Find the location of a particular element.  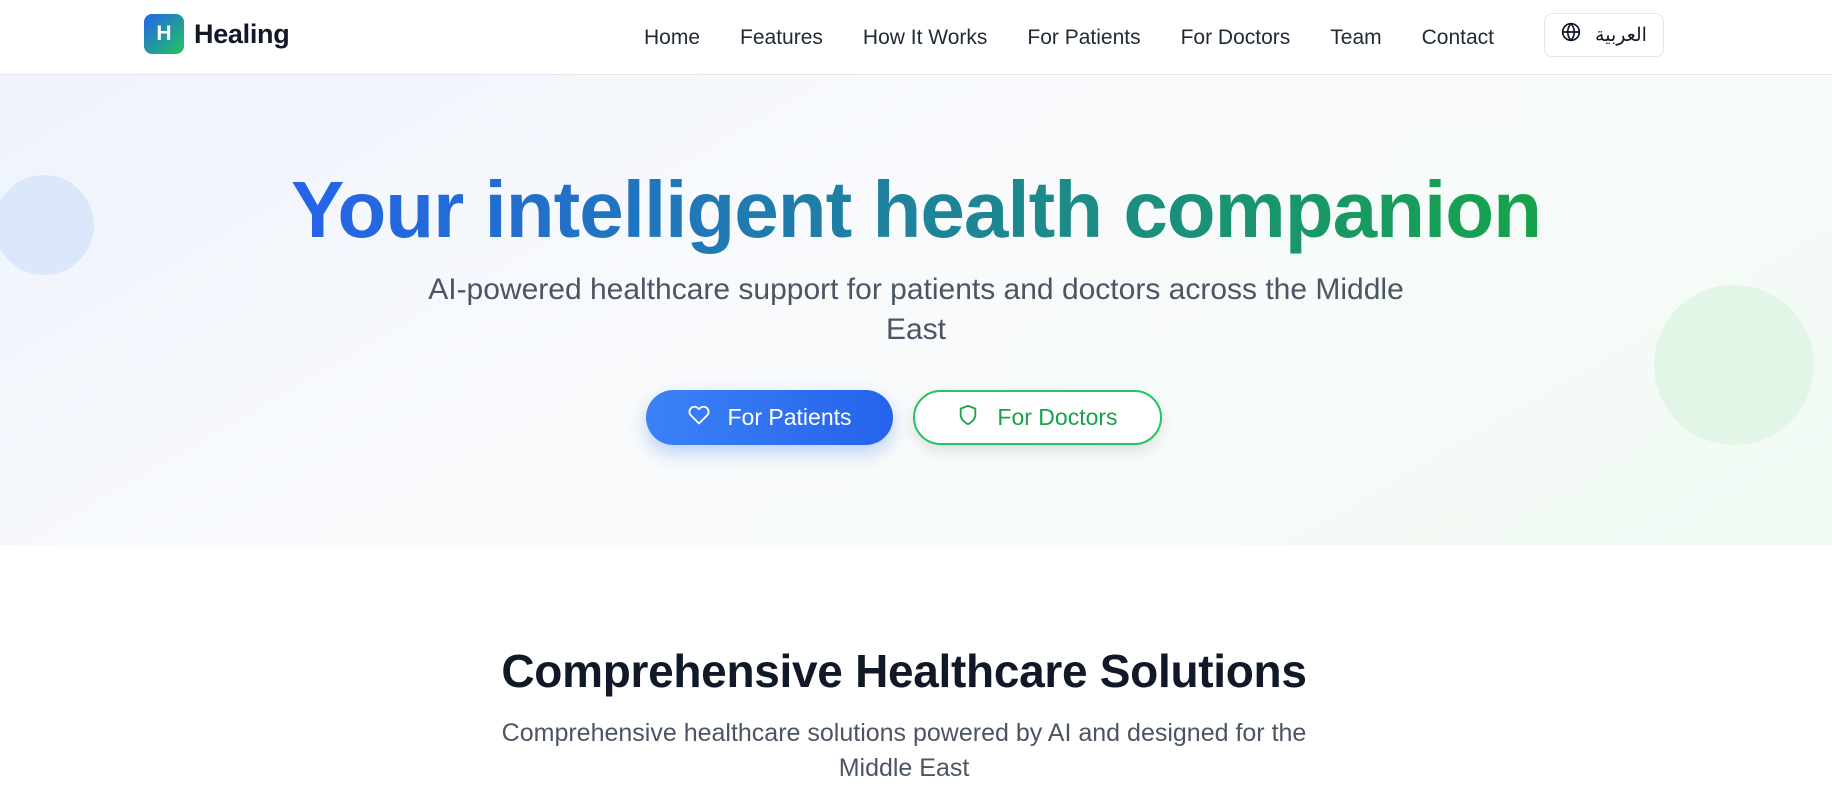

hero-title: Your intelligent health companion is located at coordinates (916, 209).